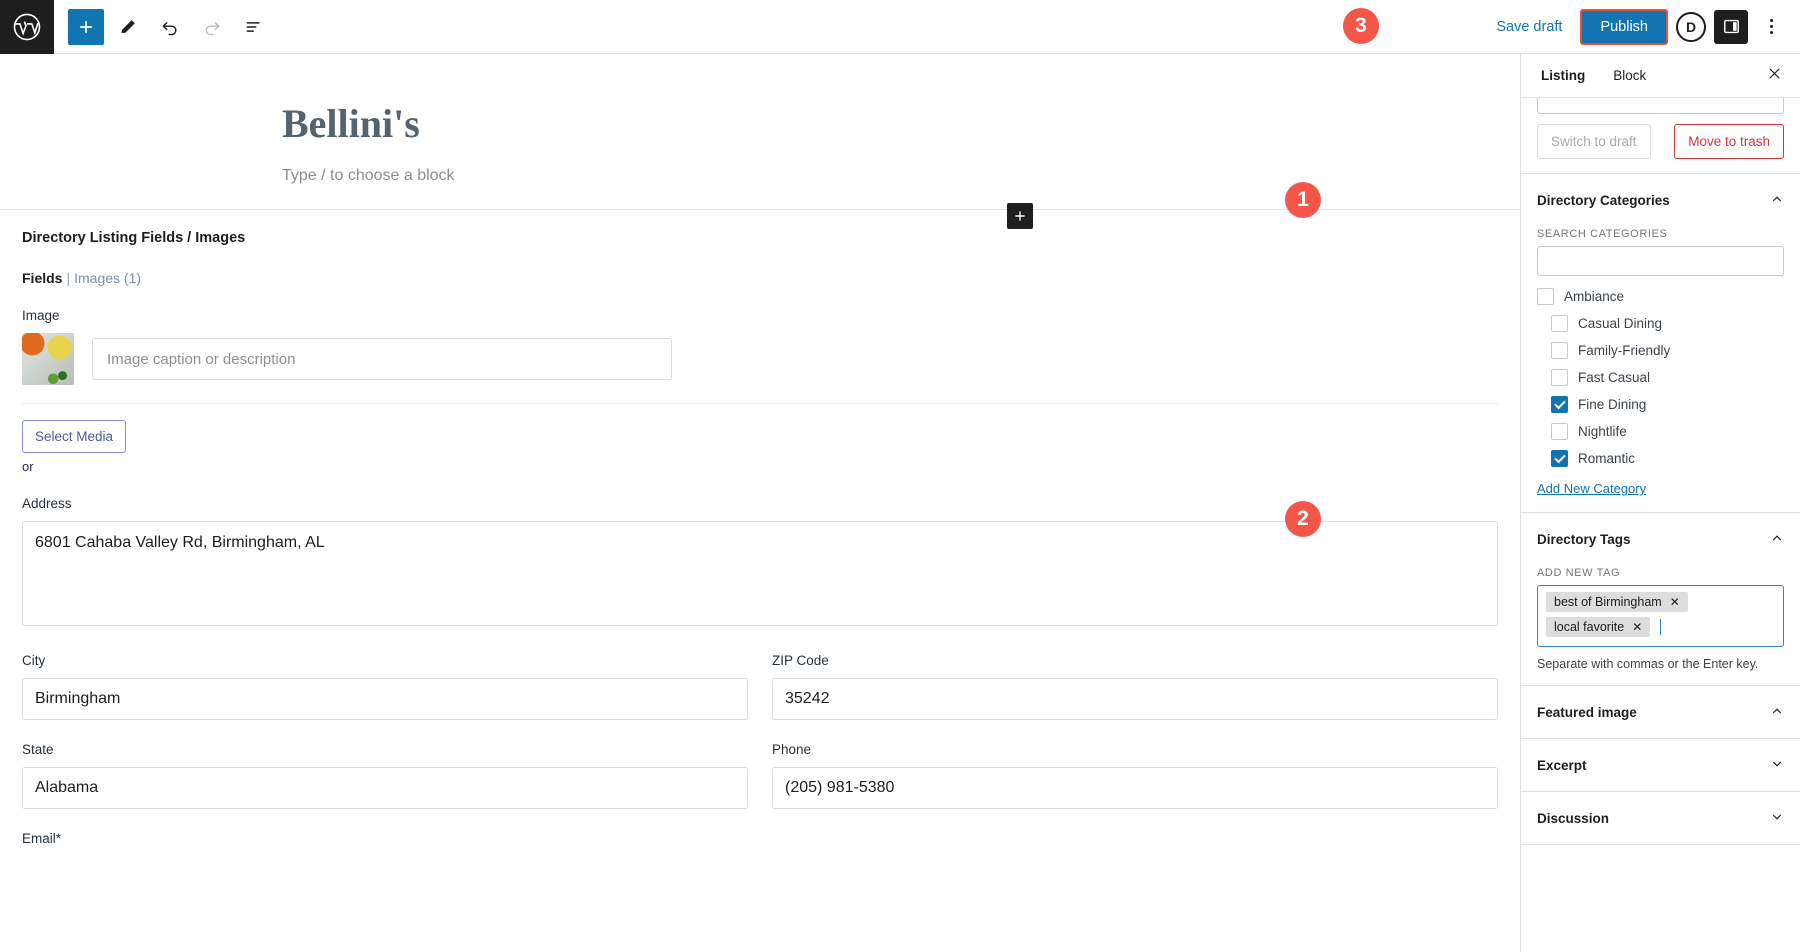  I want to click on city-input, so click(385, 699).